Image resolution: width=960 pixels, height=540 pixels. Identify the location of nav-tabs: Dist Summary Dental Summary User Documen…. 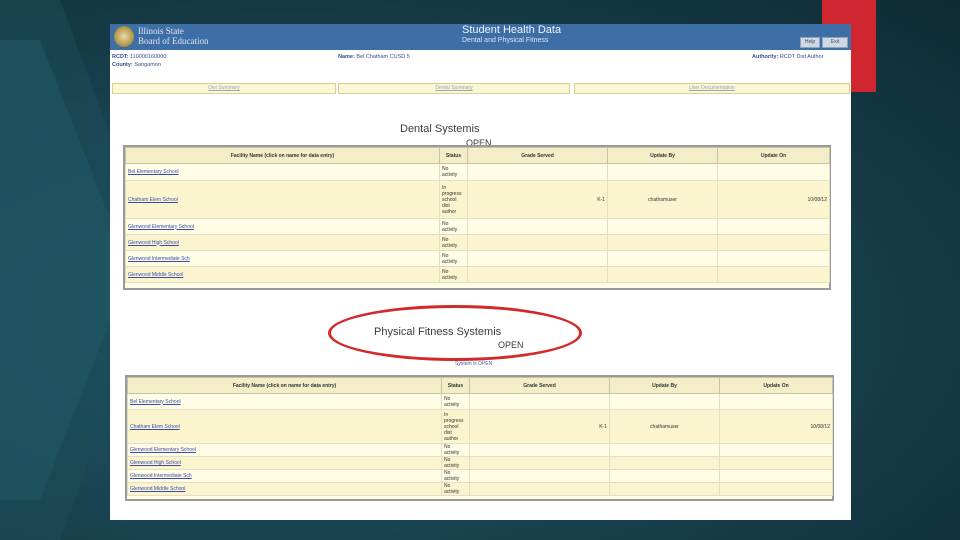
(480, 88).